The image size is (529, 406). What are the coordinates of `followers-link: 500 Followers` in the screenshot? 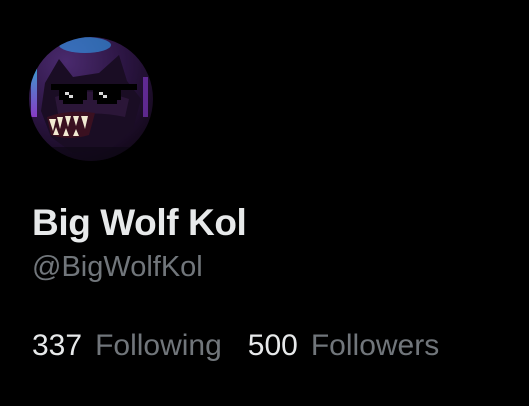 It's located at (343, 346).